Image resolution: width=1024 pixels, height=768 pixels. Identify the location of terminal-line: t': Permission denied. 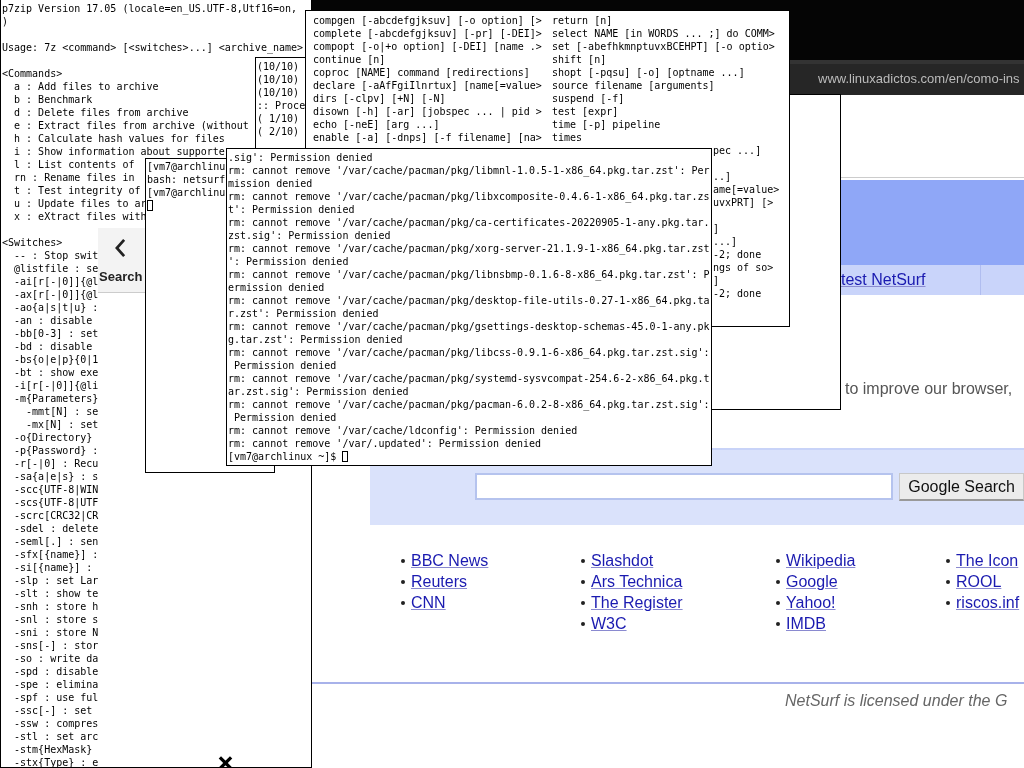
(291, 209).